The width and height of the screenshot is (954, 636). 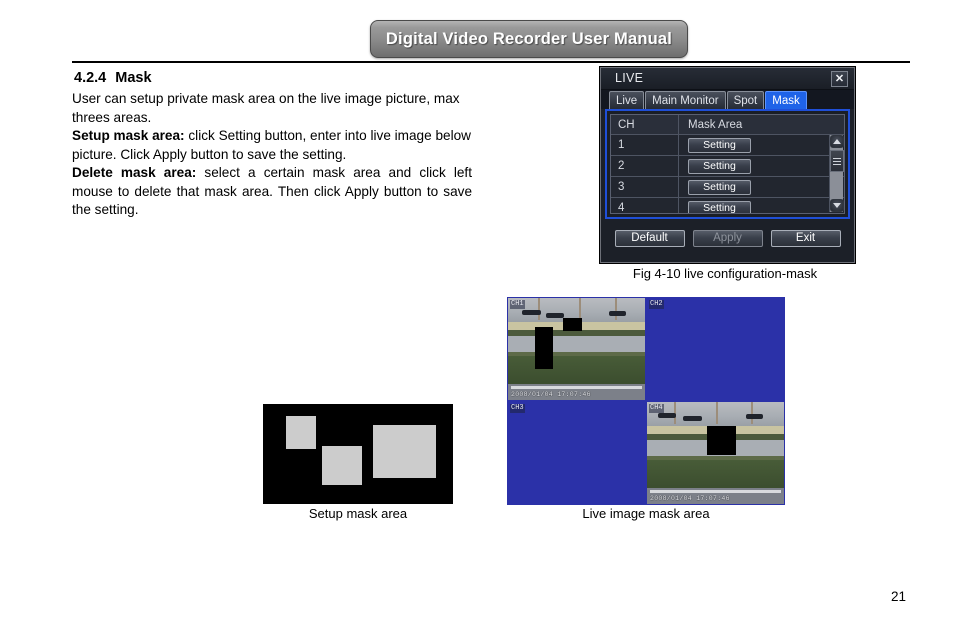 What do you see at coordinates (837, 205) in the screenshot?
I see `scroll-down-arrow-icon` at bounding box center [837, 205].